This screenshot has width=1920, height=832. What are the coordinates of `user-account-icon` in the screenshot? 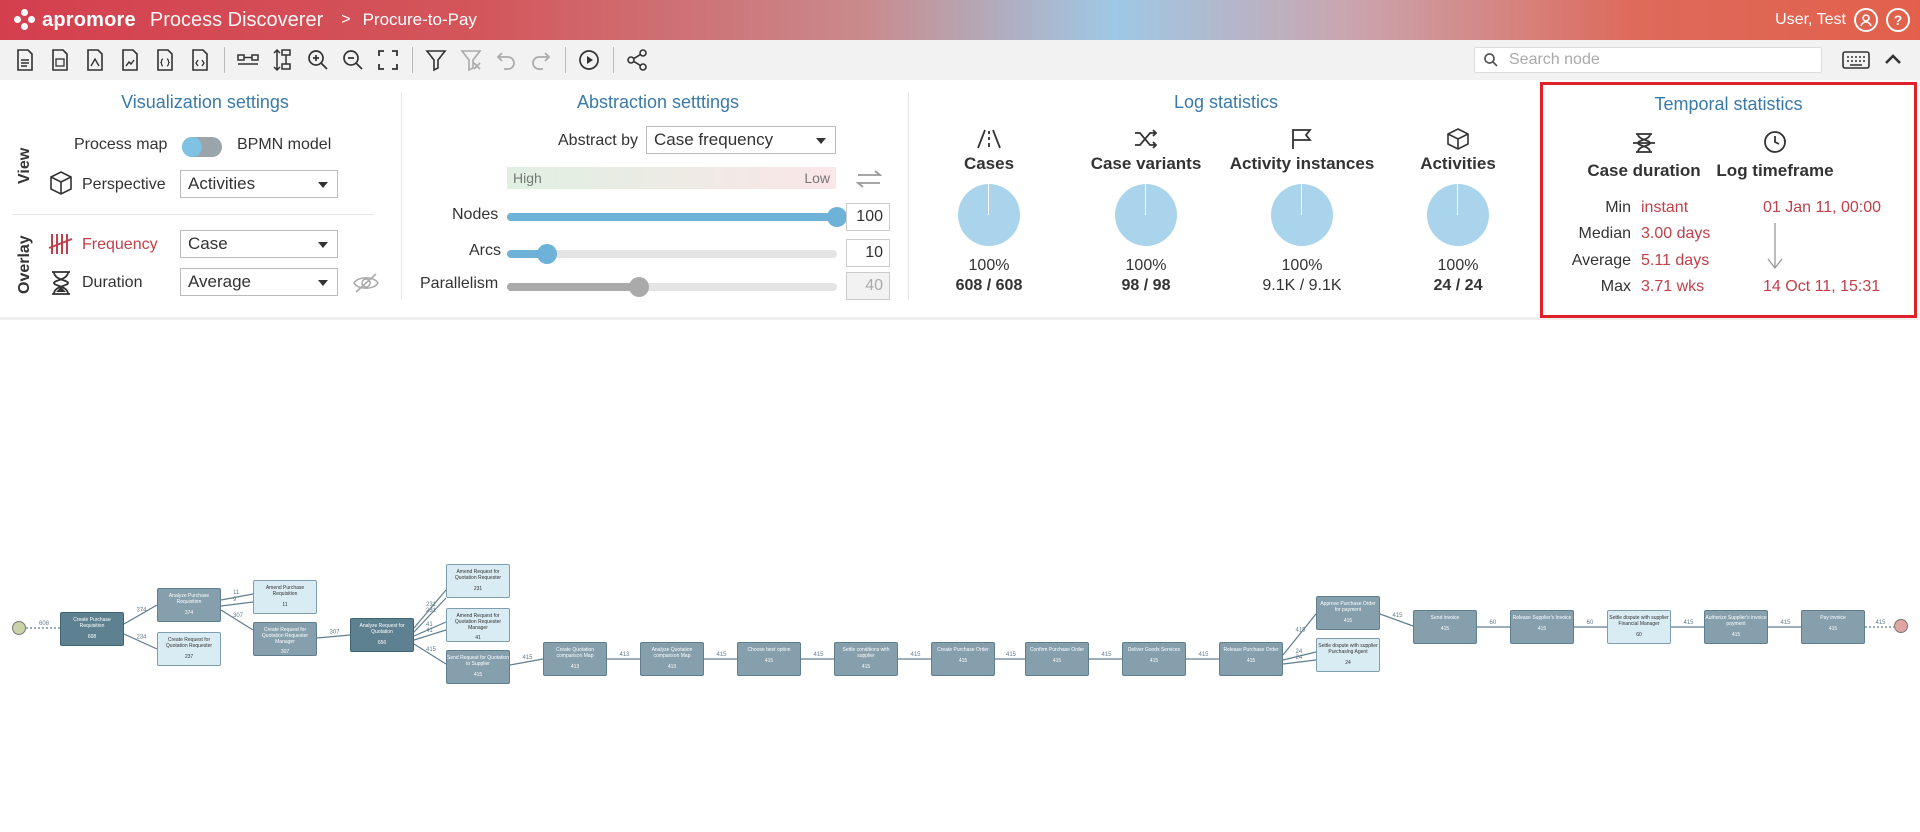 It's located at (1866, 20).